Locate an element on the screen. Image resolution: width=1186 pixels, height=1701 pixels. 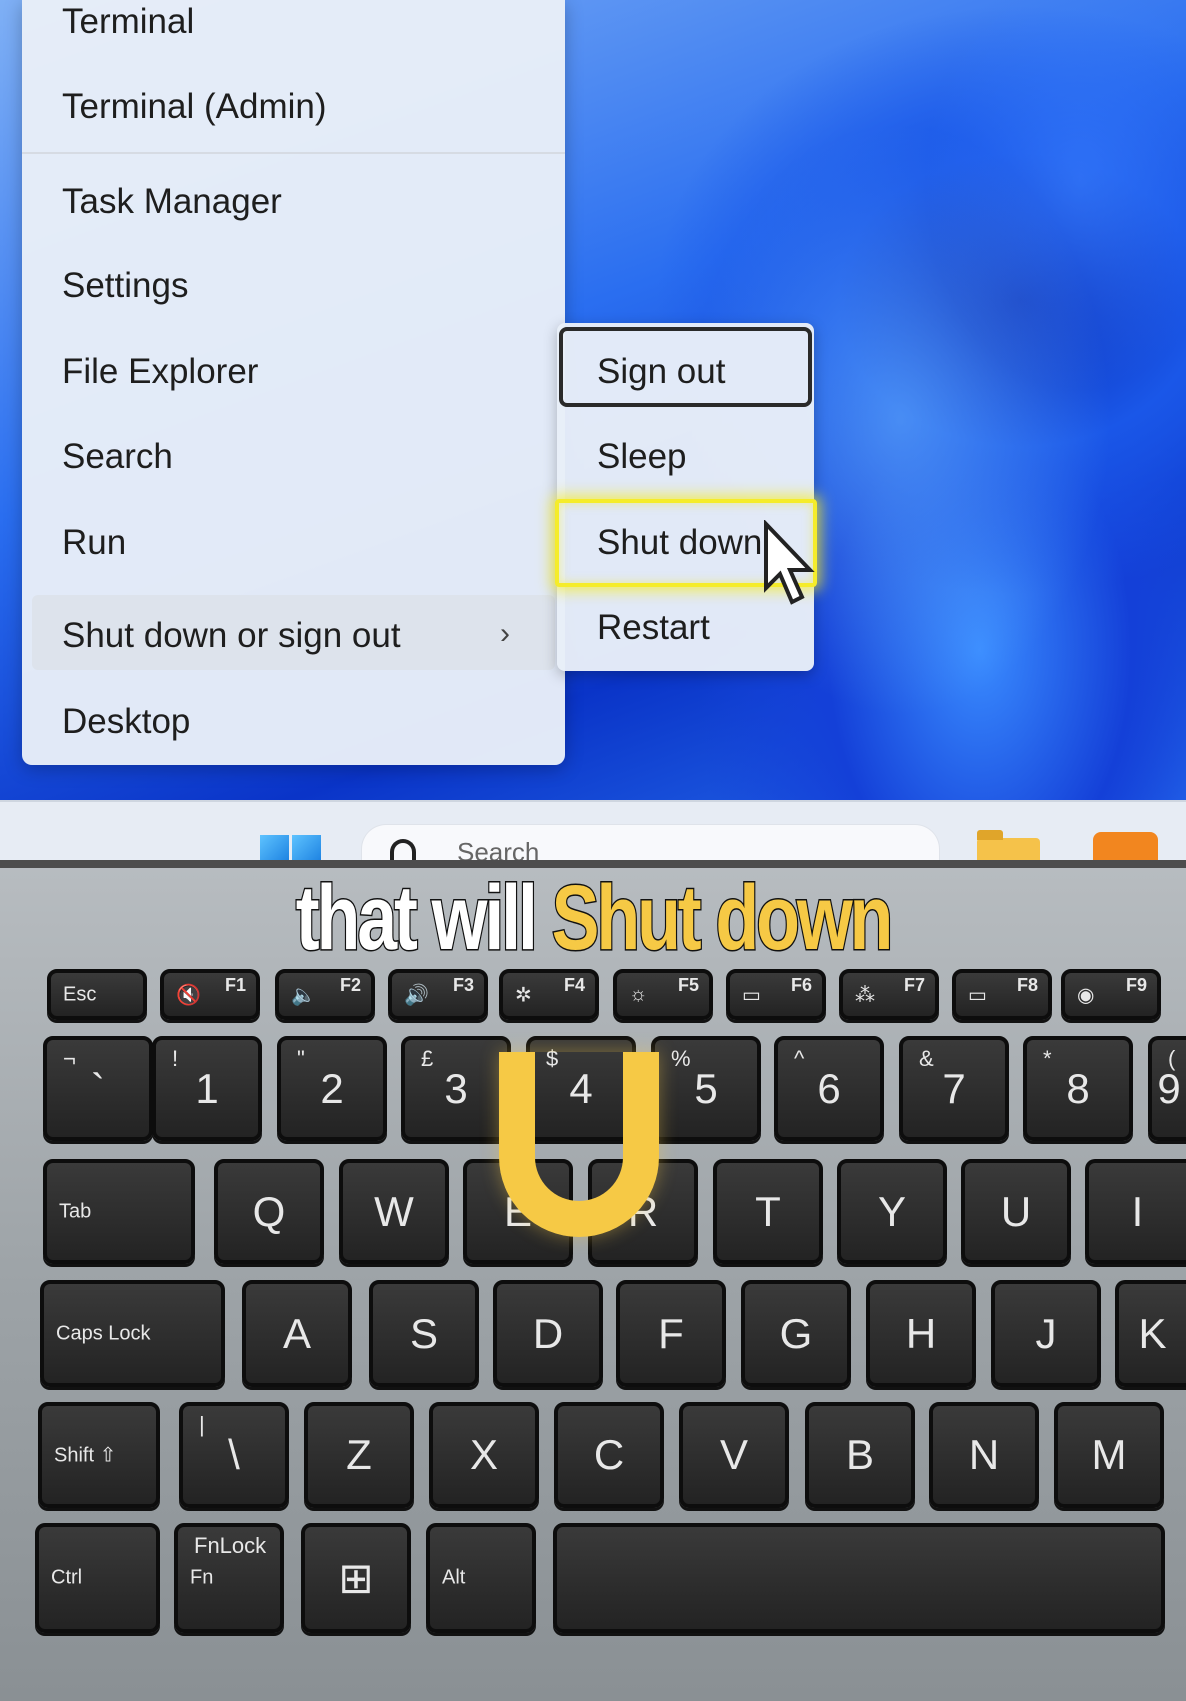
taskbar: Search is located at coordinates (593, 832).